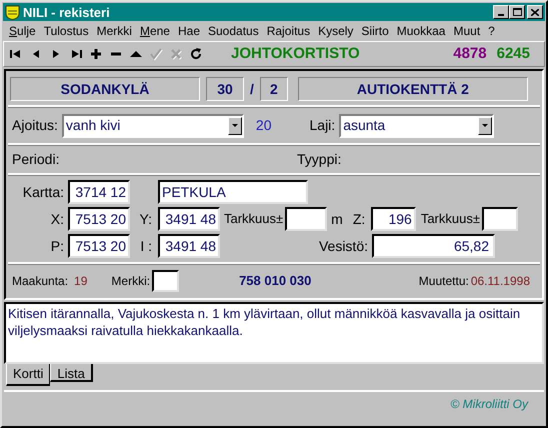 This screenshot has height=428, width=548. I want to click on province-code: 19, so click(81, 281).